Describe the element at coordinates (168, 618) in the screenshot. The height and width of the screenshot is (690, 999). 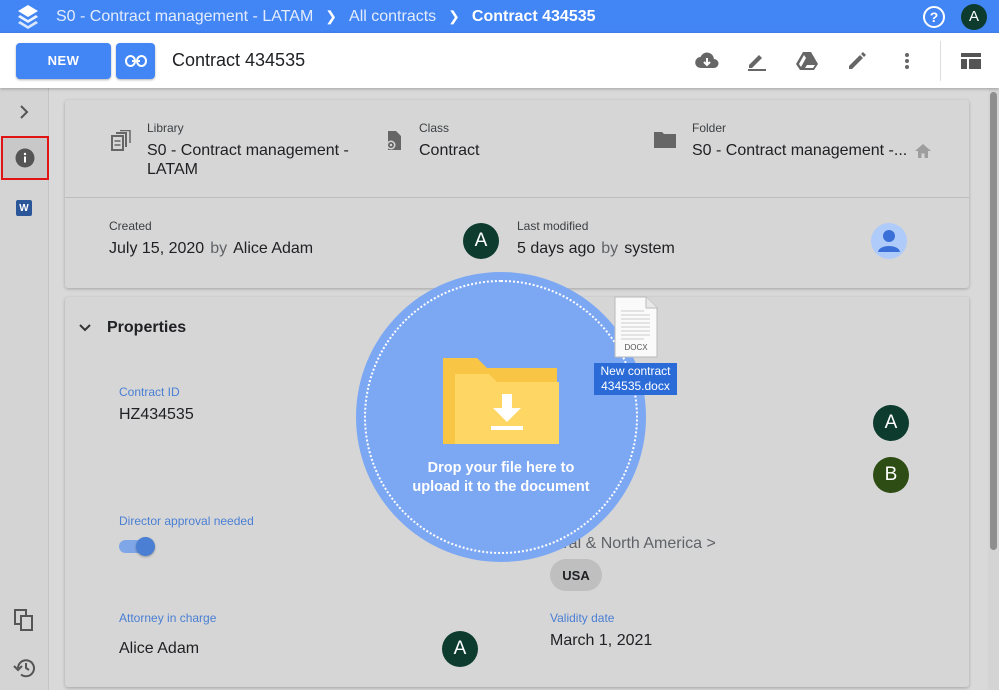
I see `attorney-label: Attorney in charge` at that location.